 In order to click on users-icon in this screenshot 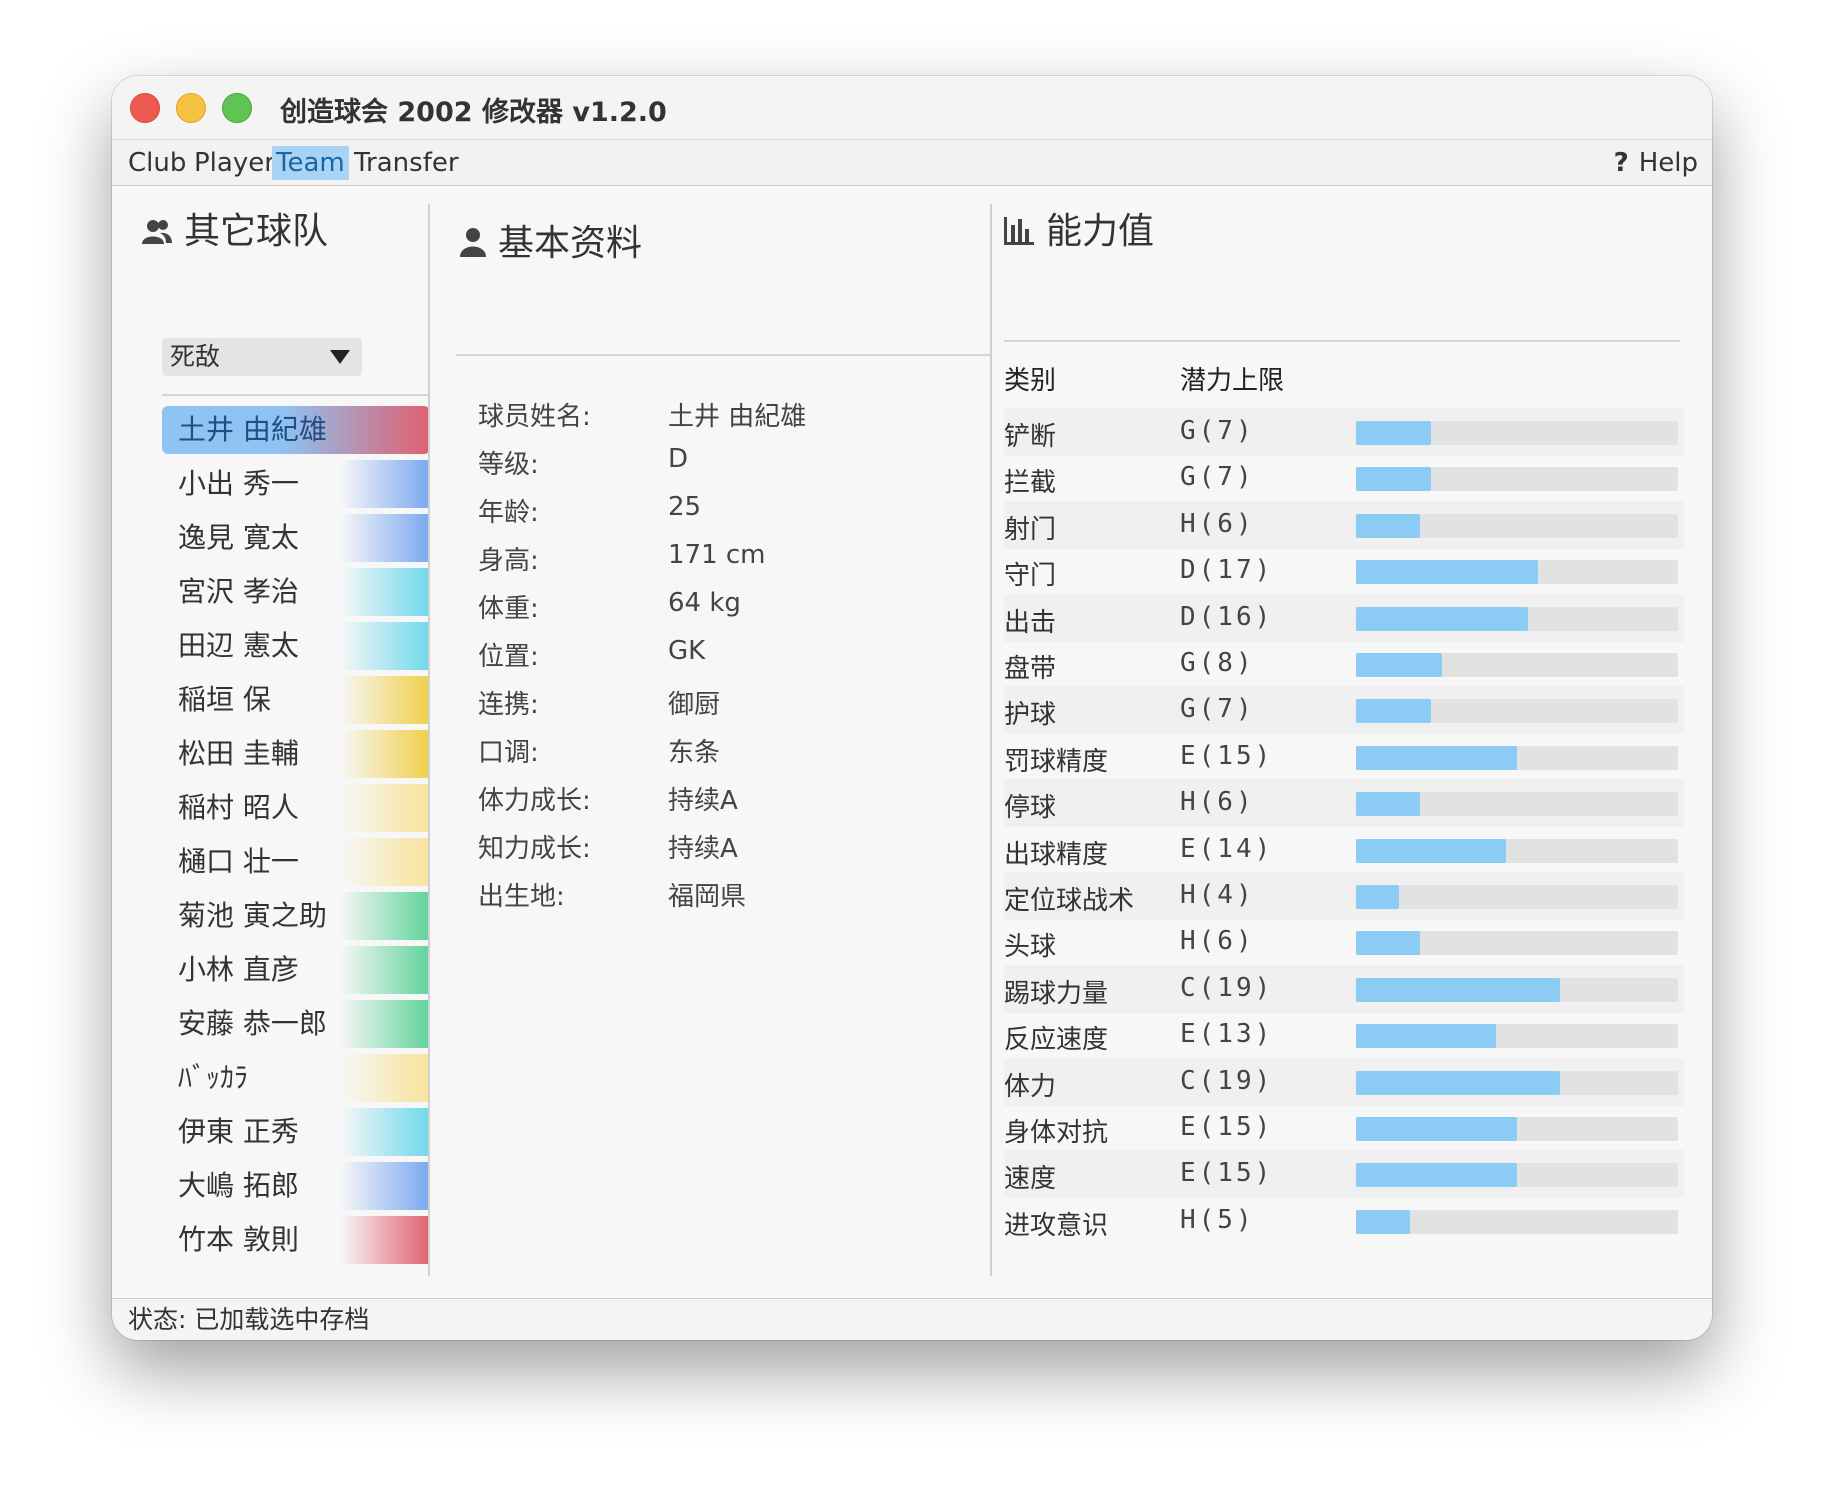, I will do `click(157, 233)`.